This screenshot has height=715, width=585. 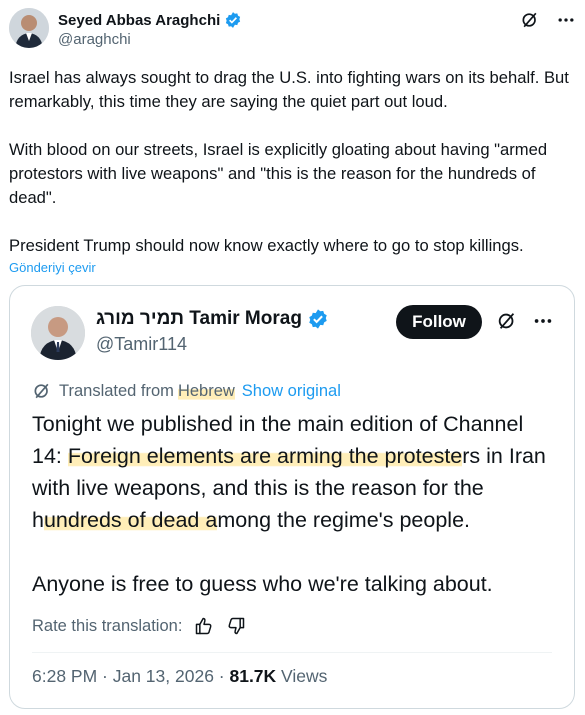 What do you see at coordinates (107, 625) in the screenshot?
I see `rate-translation-label: Rate this translation:` at bounding box center [107, 625].